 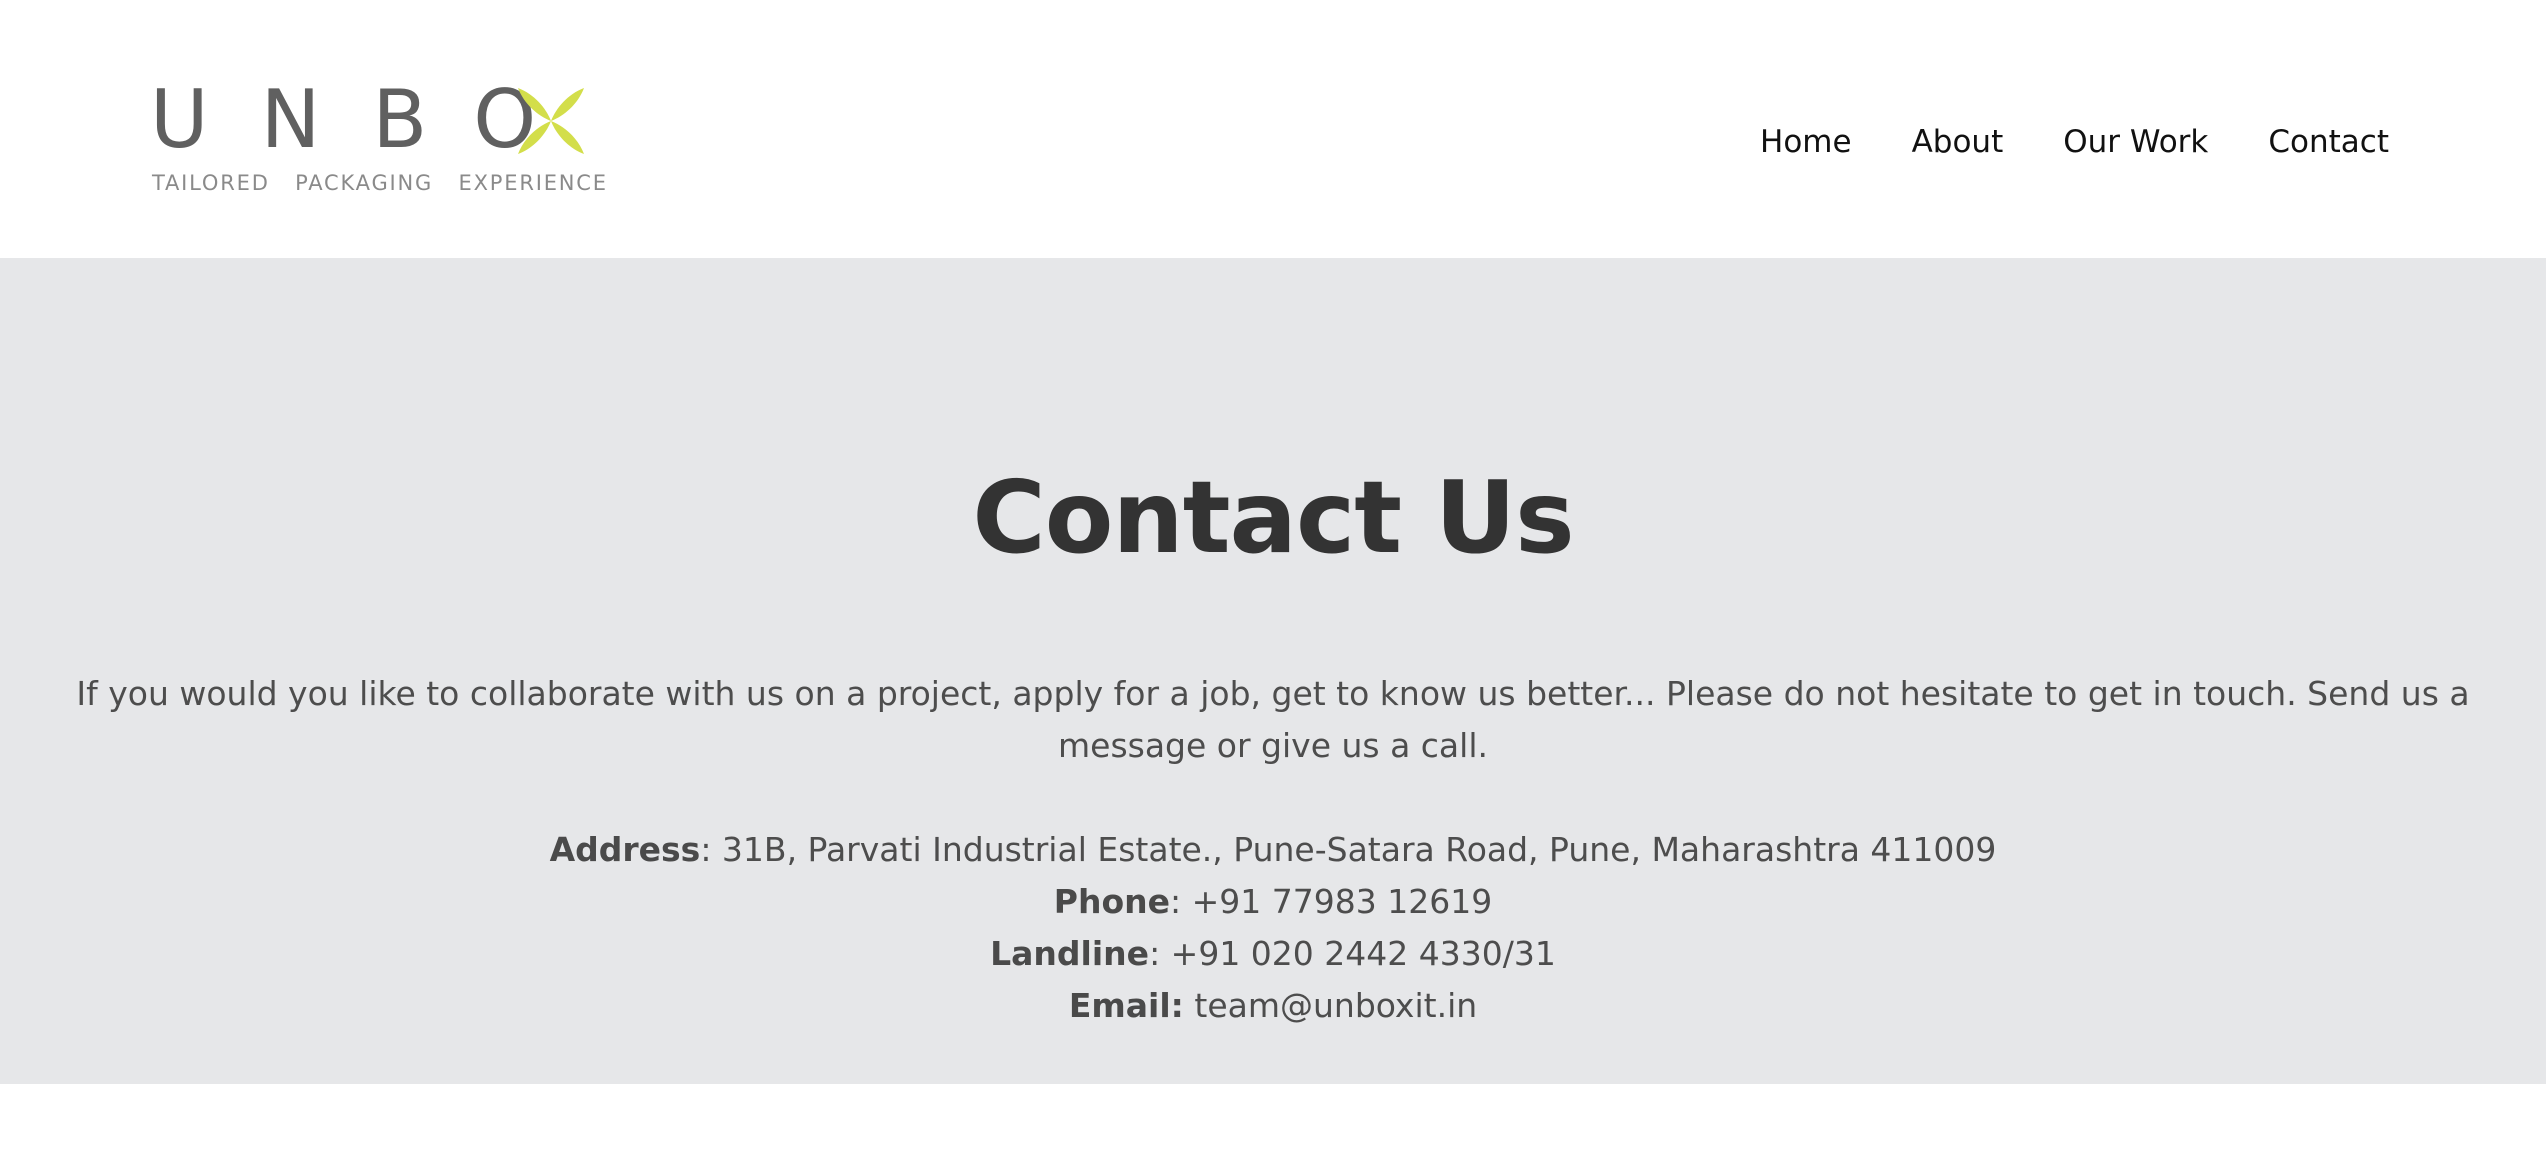 What do you see at coordinates (1958, 142) in the screenshot?
I see `nav-about-link: About` at bounding box center [1958, 142].